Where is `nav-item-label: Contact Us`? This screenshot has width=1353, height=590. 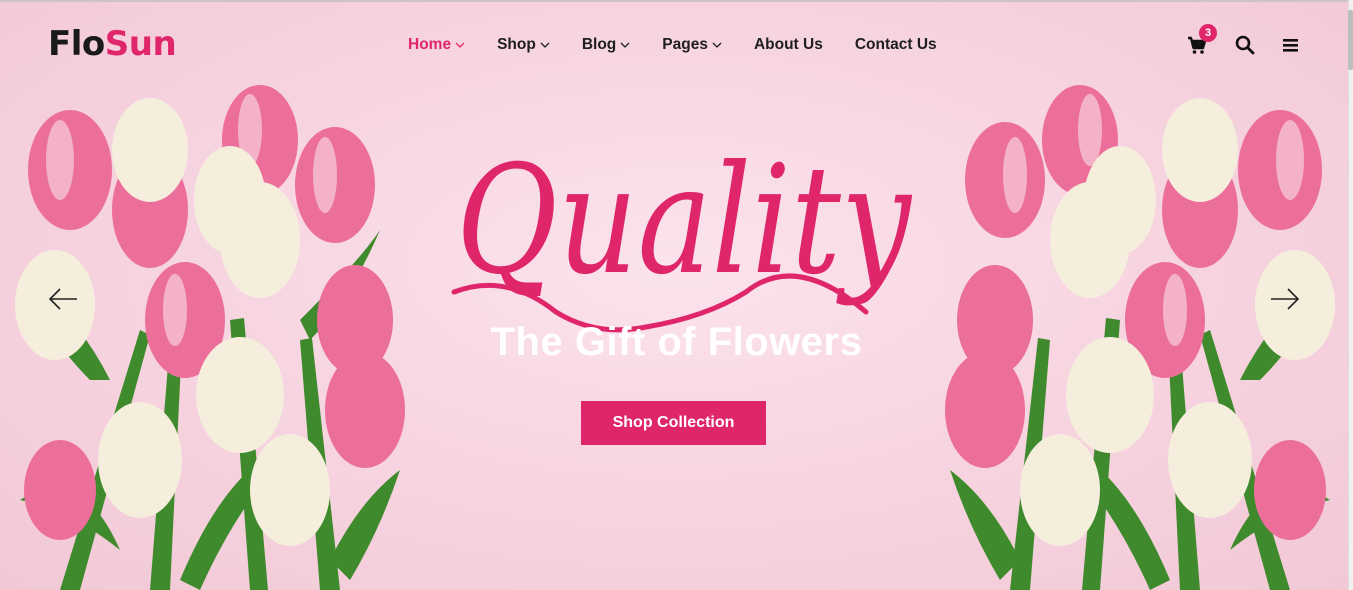 nav-item-label: Contact Us is located at coordinates (895, 44).